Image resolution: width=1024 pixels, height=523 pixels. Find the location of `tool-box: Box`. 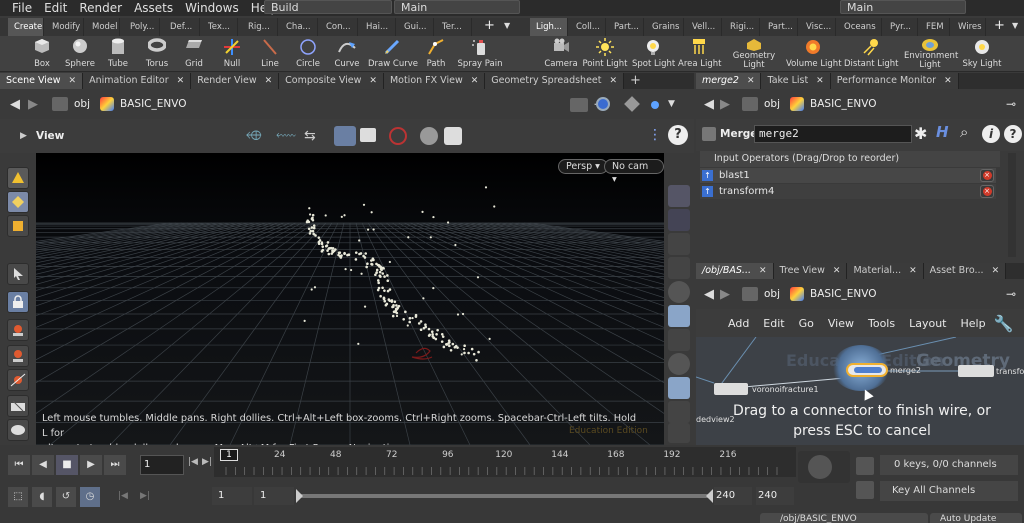

tool-box: Box is located at coordinates (42, 54).